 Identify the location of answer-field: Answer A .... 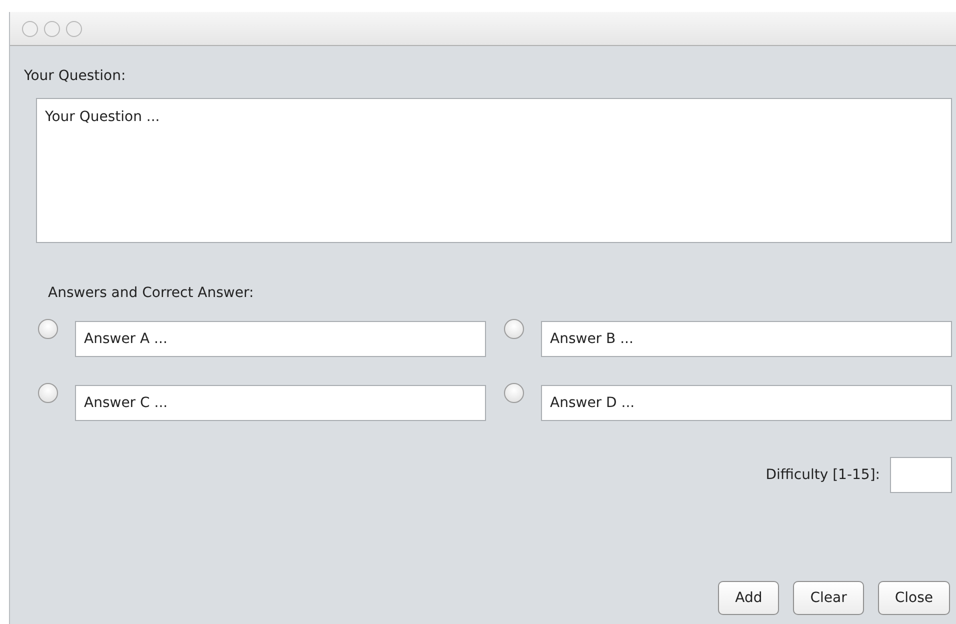
(280, 339).